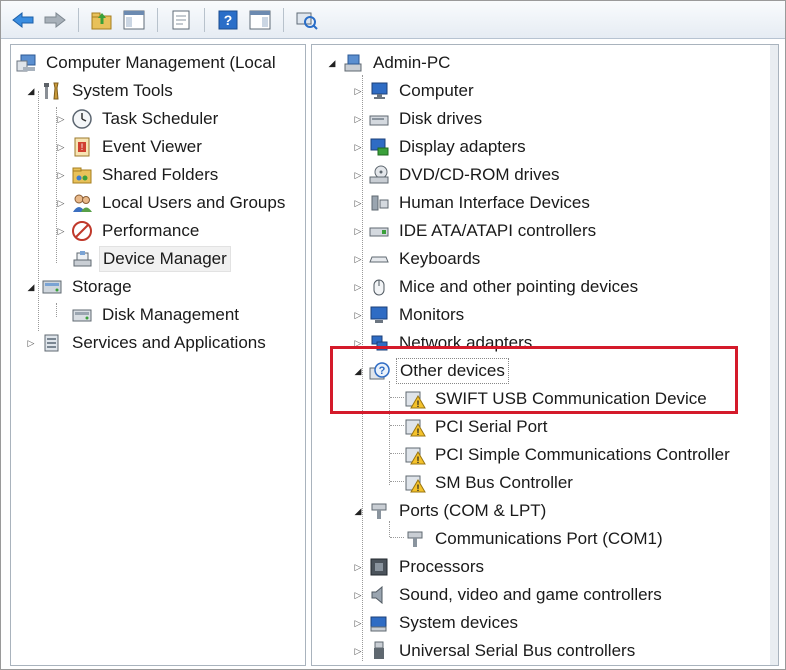  What do you see at coordinates (138, 175) in the screenshot?
I see `tree-item-shared-folders: ▷ Shared Folders` at bounding box center [138, 175].